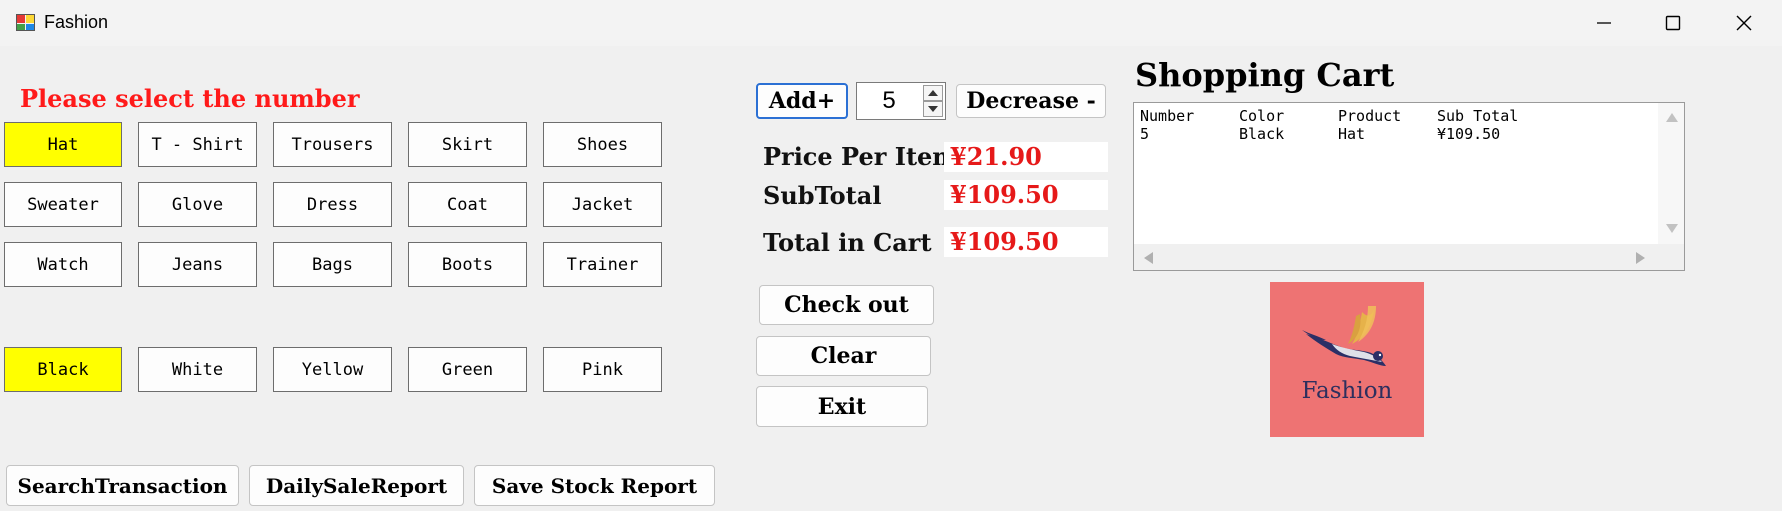 The height and width of the screenshot is (511, 1782). I want to click on window-title: Fashion, so click(76, 22).